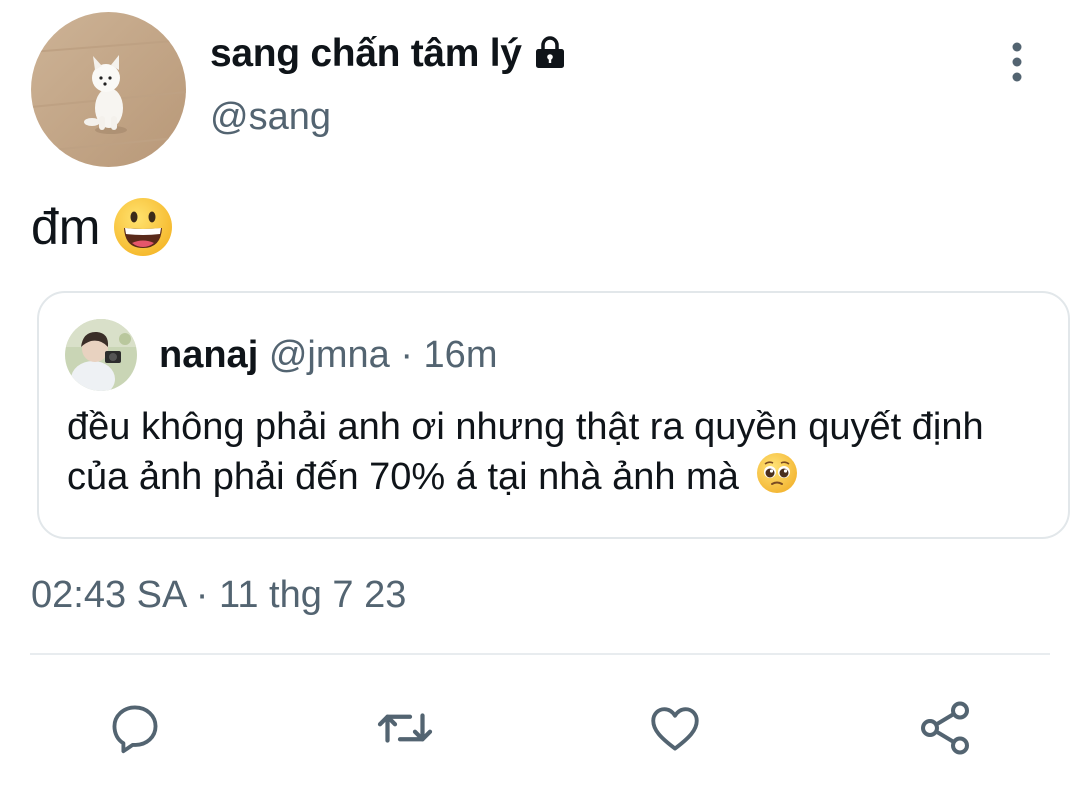 The width and height of the screenshot is (1080, 790). Describe the element at coordinates (209, 355) in the screenshot. I see `quoted-display-name: nanaj` at that location.